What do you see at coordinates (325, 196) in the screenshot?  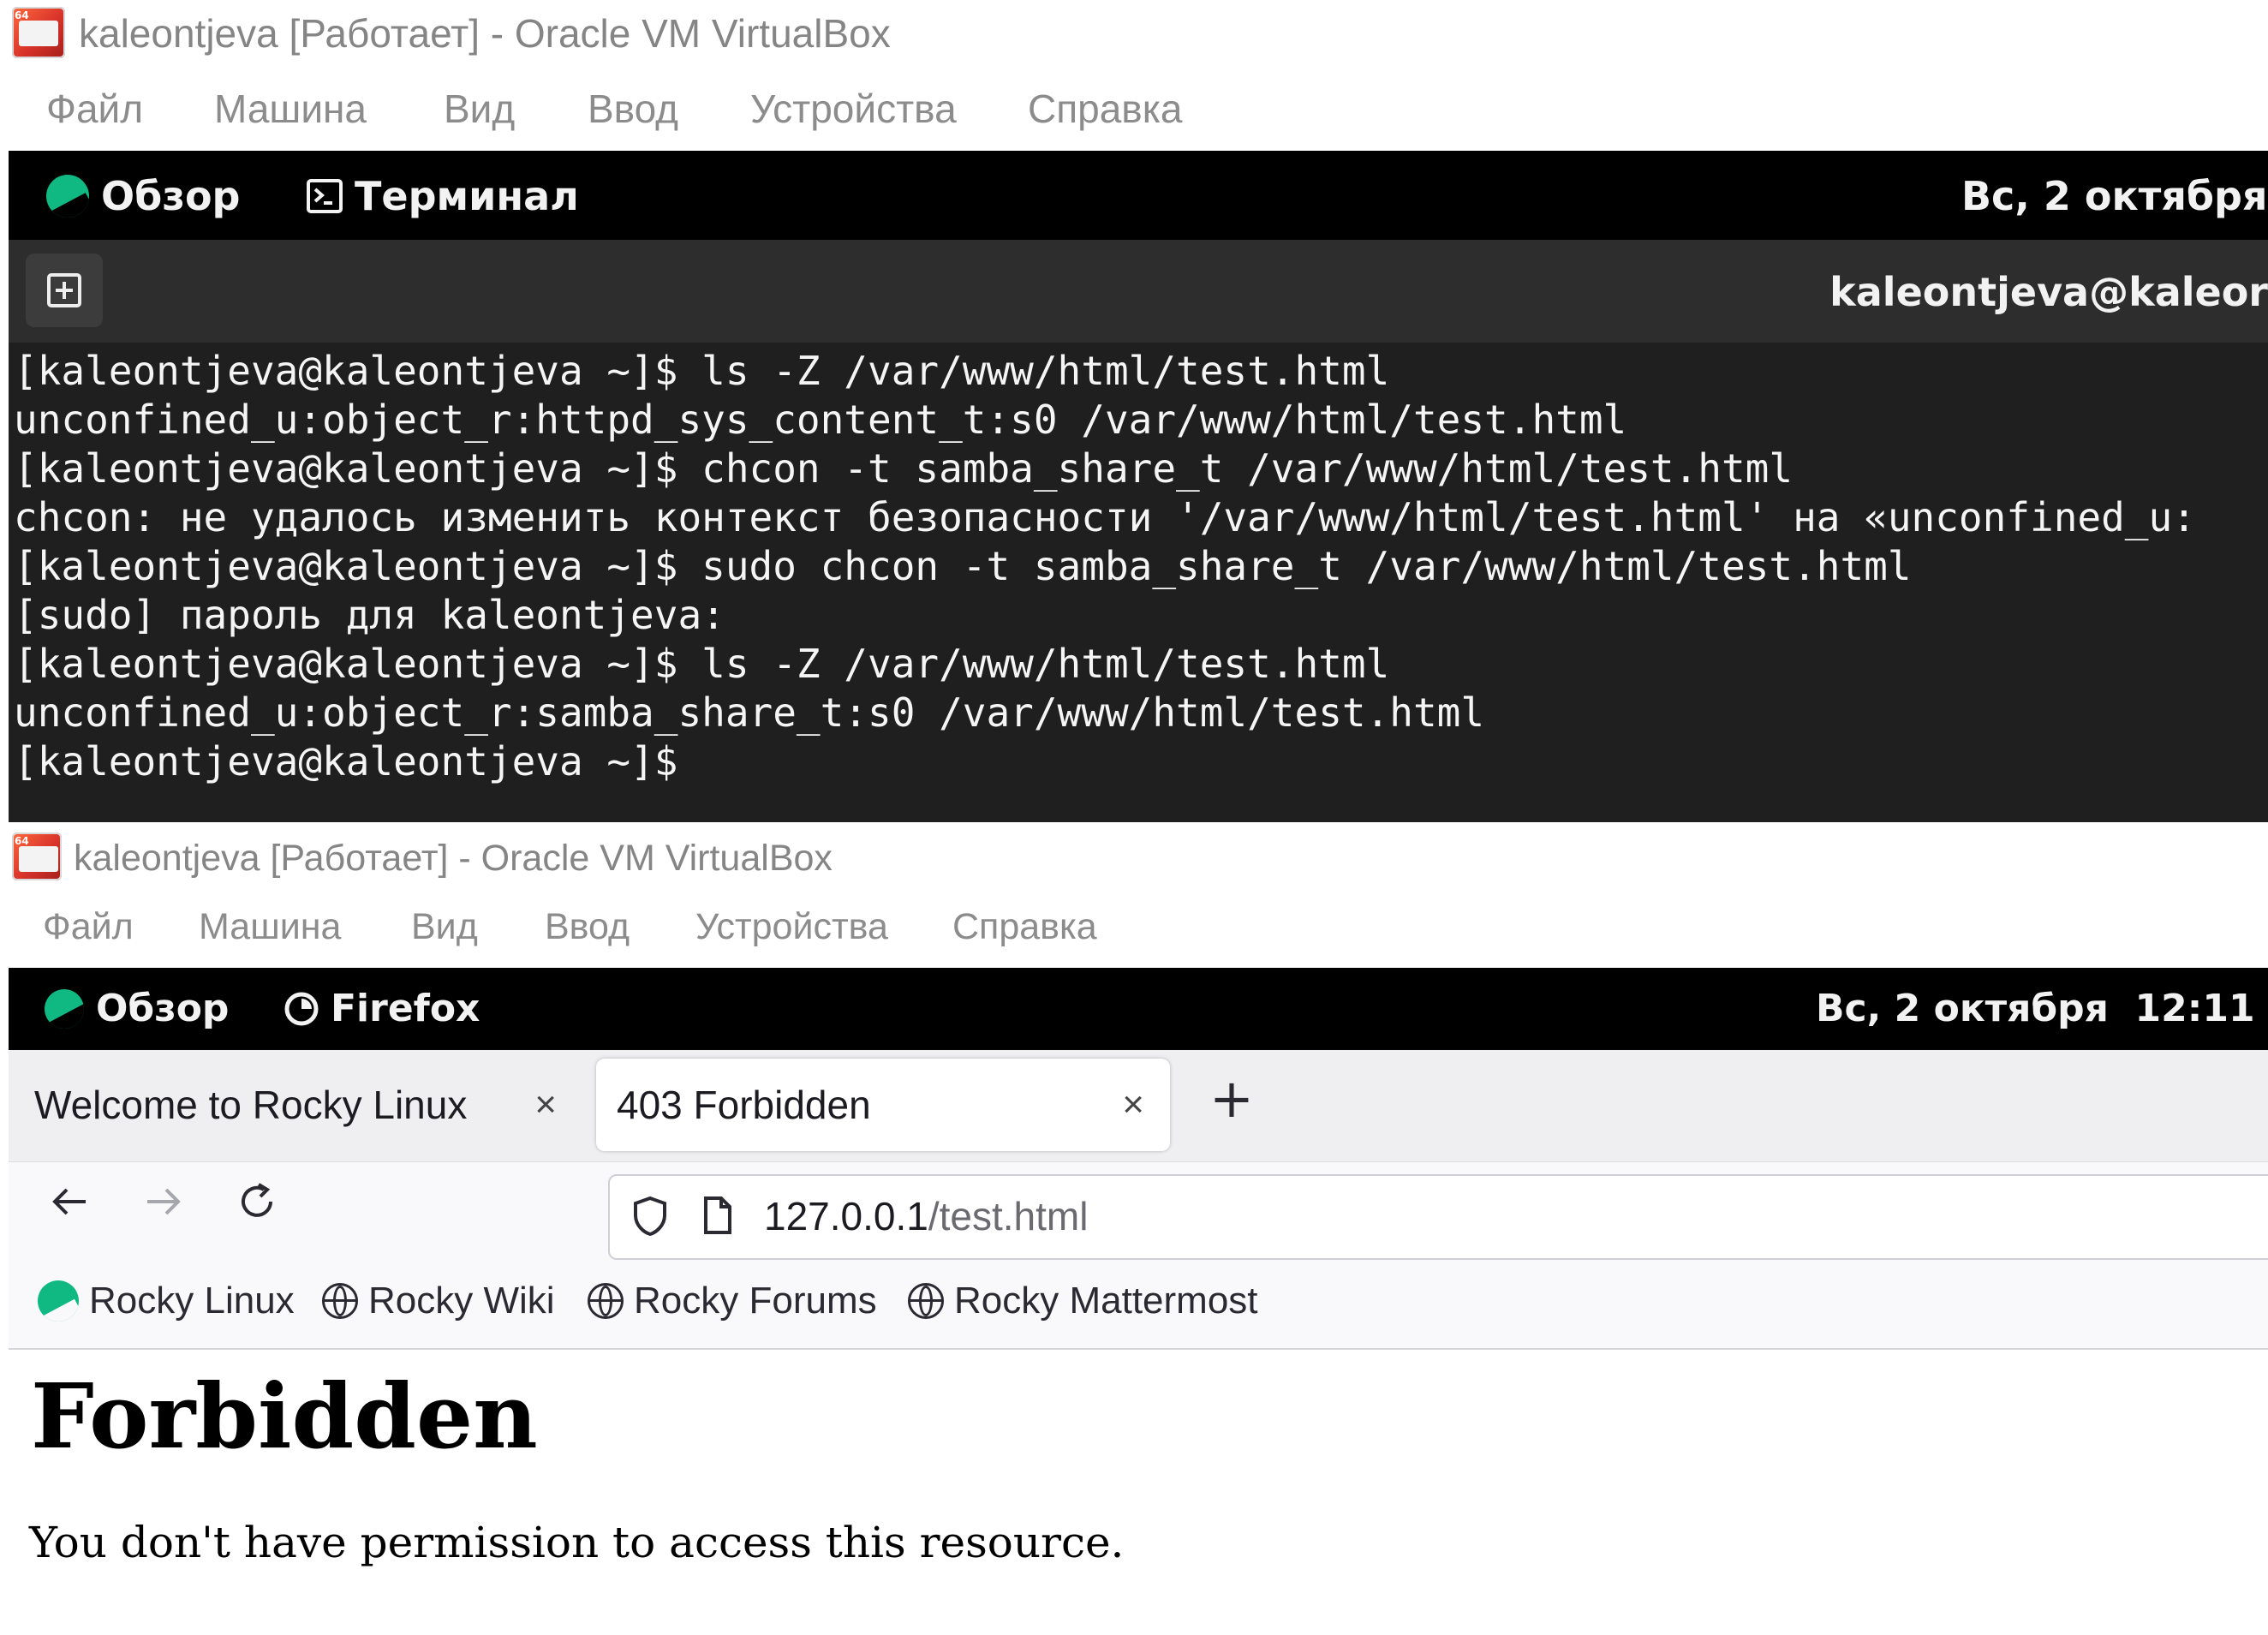 I see `terminal-icon` at bounding box center [325, 196].